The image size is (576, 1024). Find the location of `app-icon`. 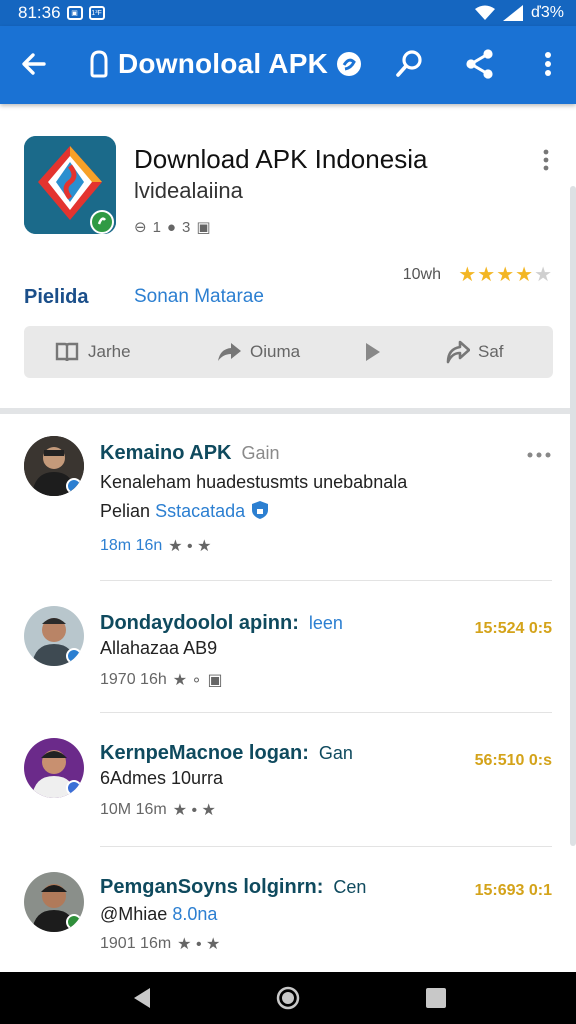

app-icon is located at coordinates (70, 185).